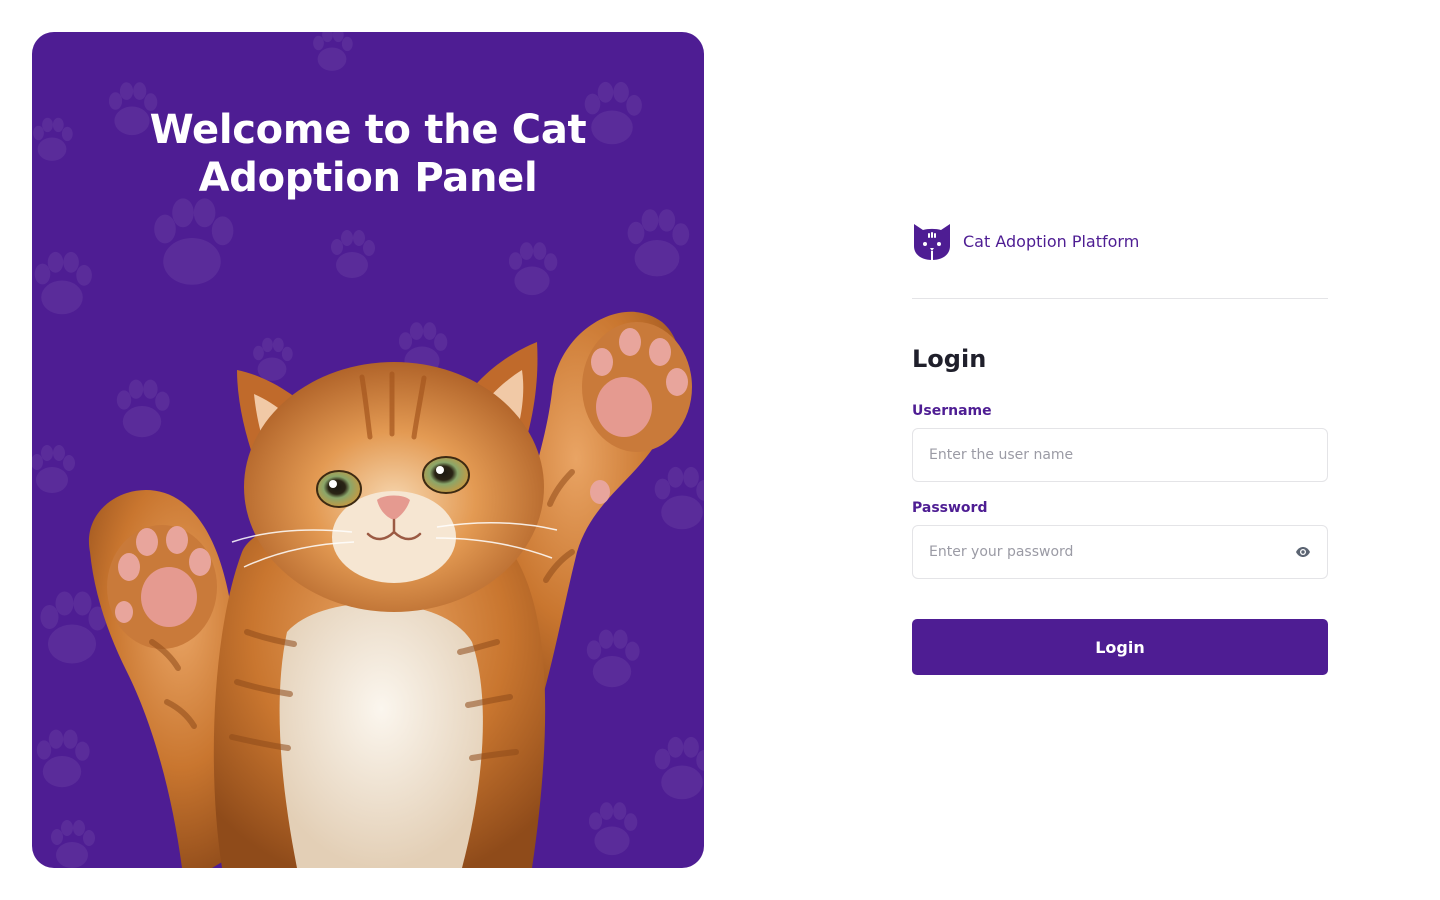 The width and height of the screenshot is (1440, 900). Describe the element at coordinates (952, 411) in the screenshot. I see `username-label: Username` at that location.